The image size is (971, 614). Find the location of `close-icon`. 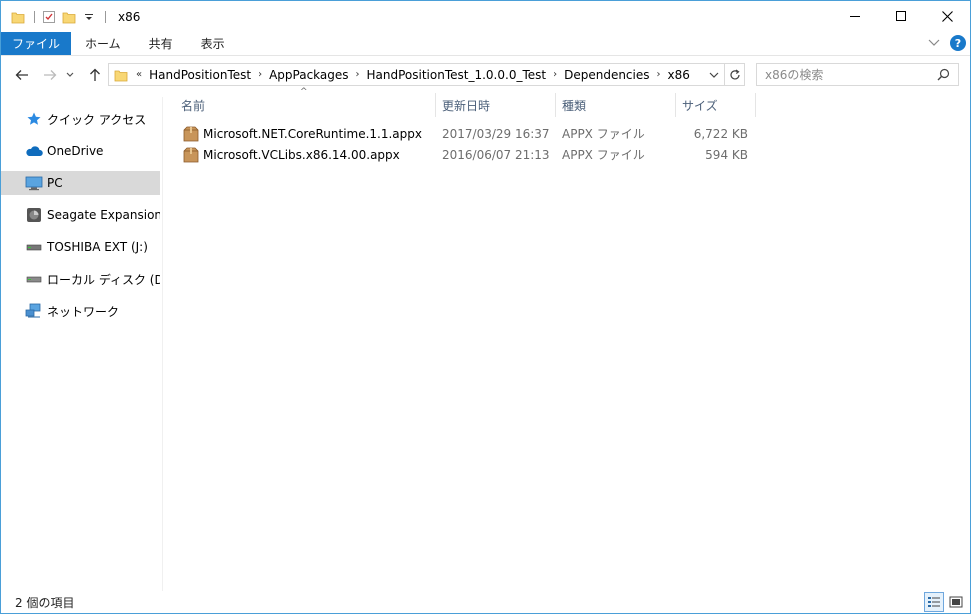

close-icon is located at coordinates (947, 16).